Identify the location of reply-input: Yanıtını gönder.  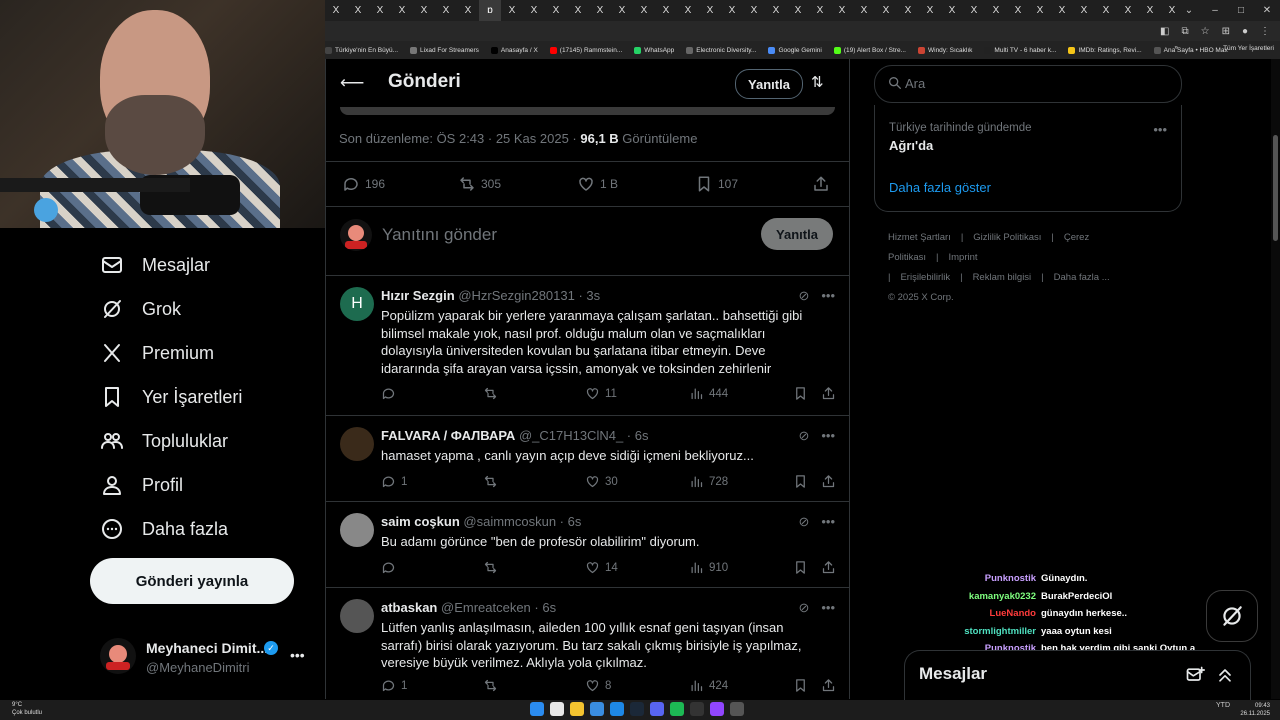
(439, 235).